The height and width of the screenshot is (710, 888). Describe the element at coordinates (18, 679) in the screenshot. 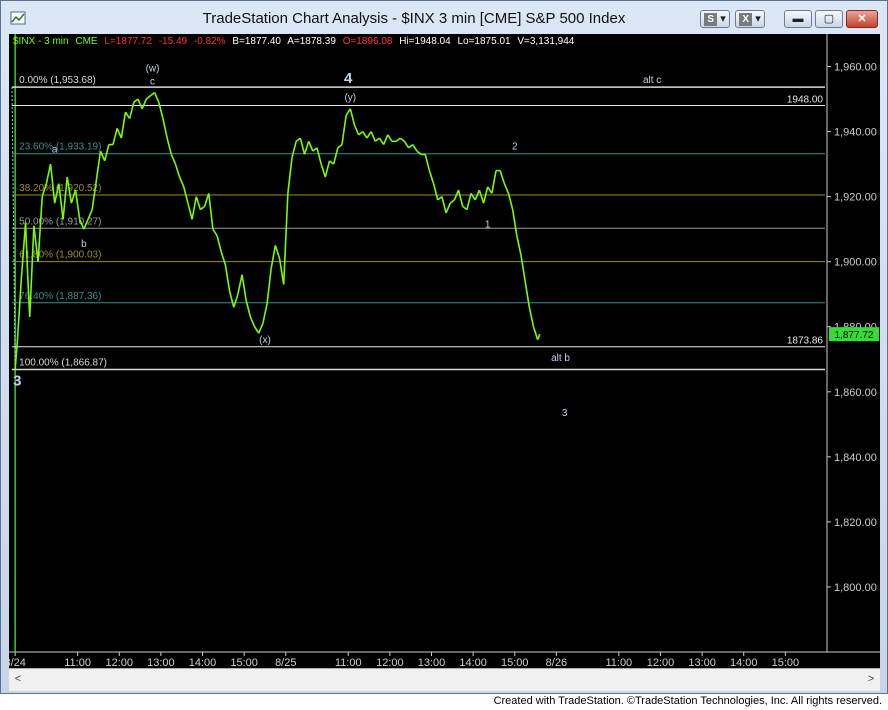

I see `scroll-left-button: <` at that location.